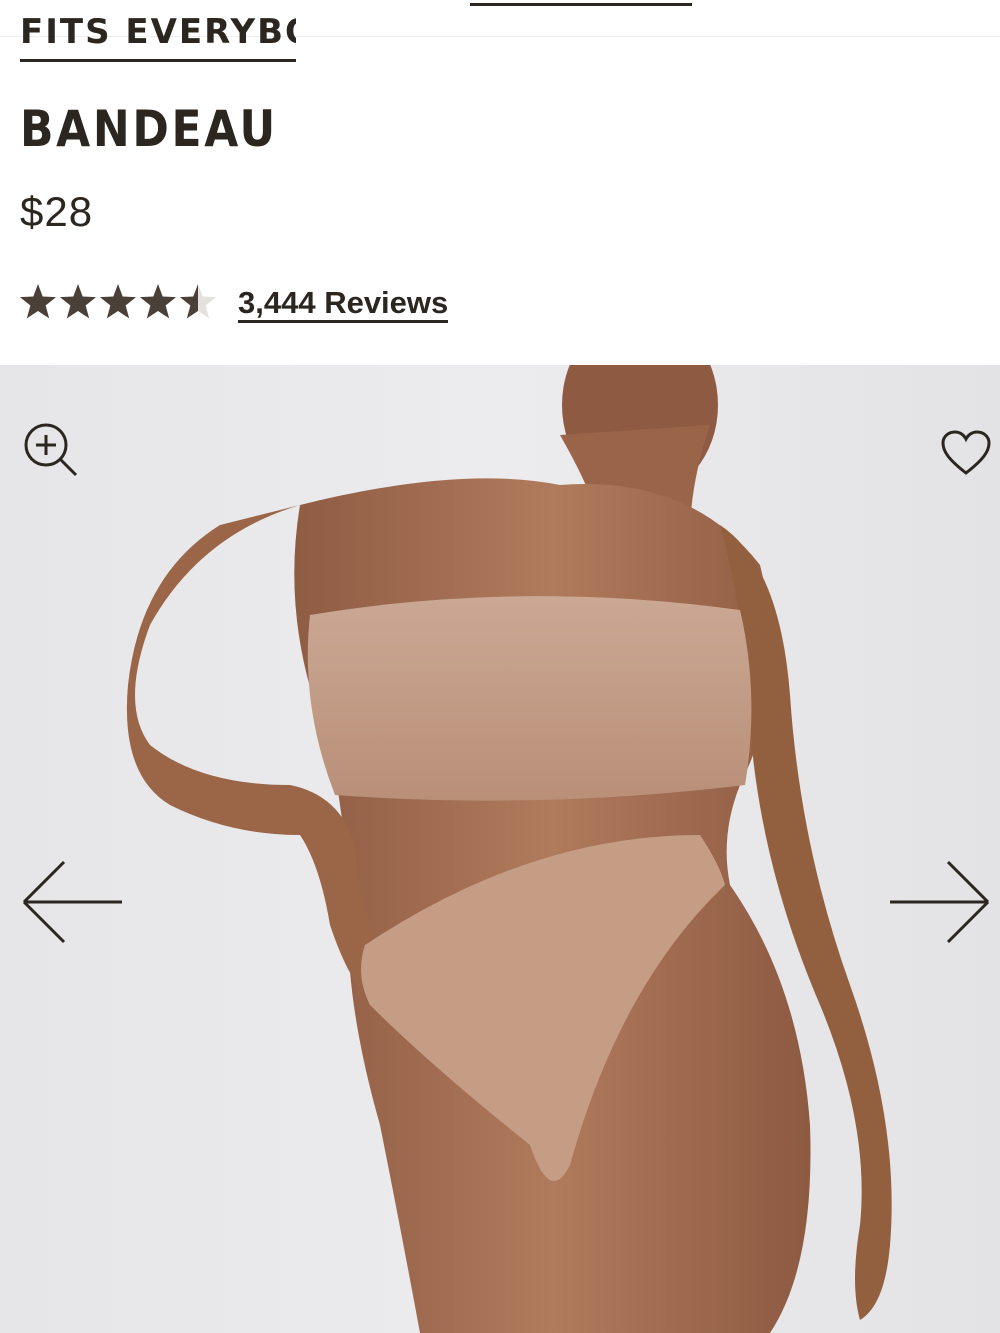 This screenshot has width=1000, height=1333. What do you see at coordinates (158, 35) in the screenshot?
I see `collection-link-label: FITS EVERYBODY` at bounding box center [158, 35].